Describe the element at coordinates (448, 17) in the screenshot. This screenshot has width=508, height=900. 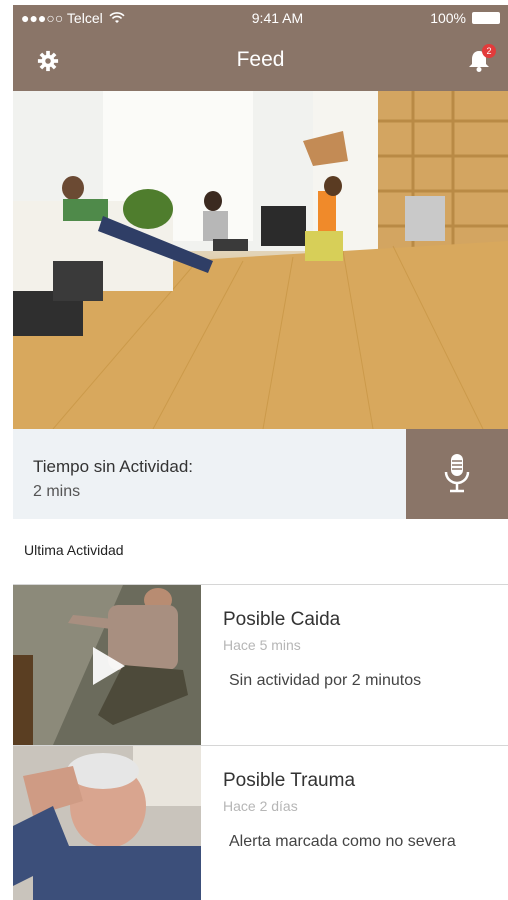
I see `battery-label: 100%` at that location.